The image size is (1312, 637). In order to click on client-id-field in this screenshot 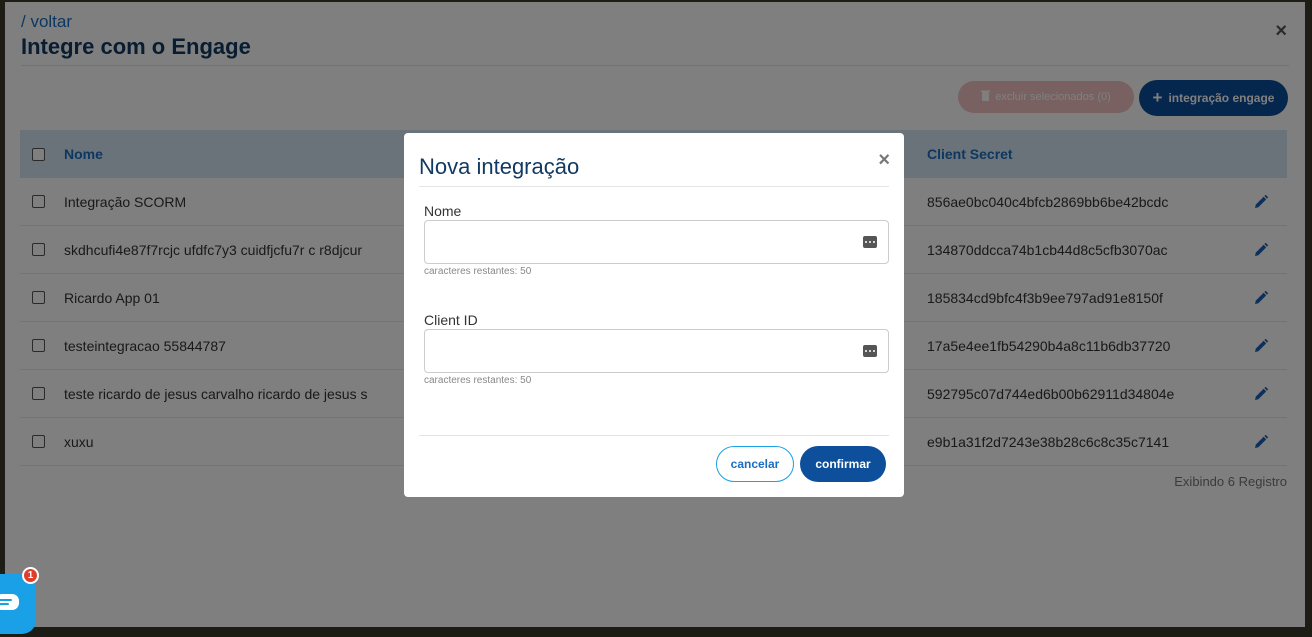, I will do `click(656, 351)`.